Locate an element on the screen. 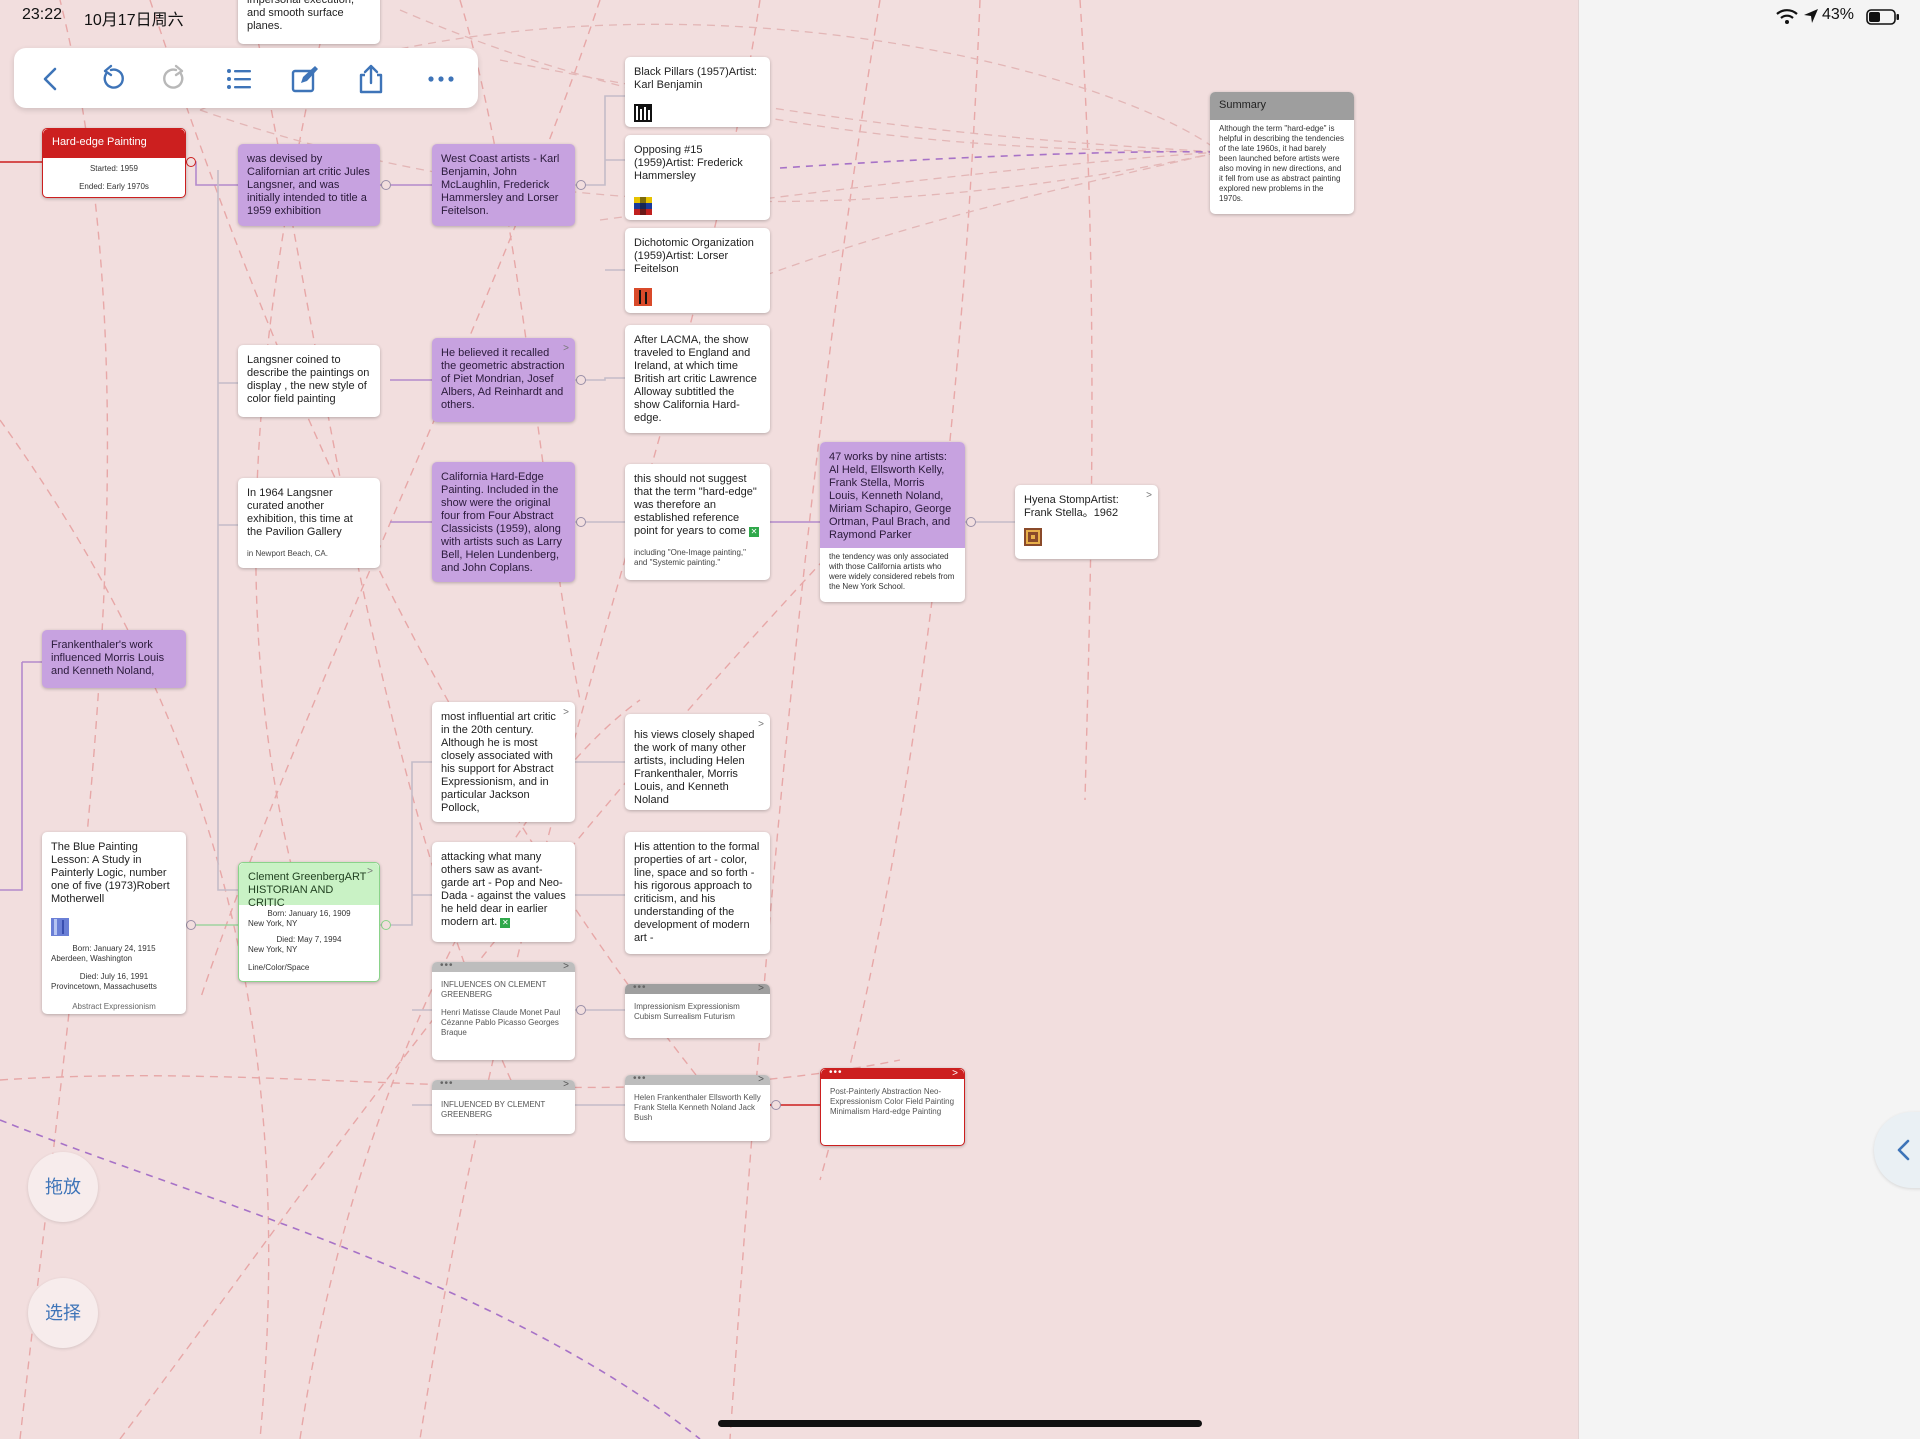 The image size is (1920, 1439). drag-button: 拖放 is located at coordinates (63, 1187).